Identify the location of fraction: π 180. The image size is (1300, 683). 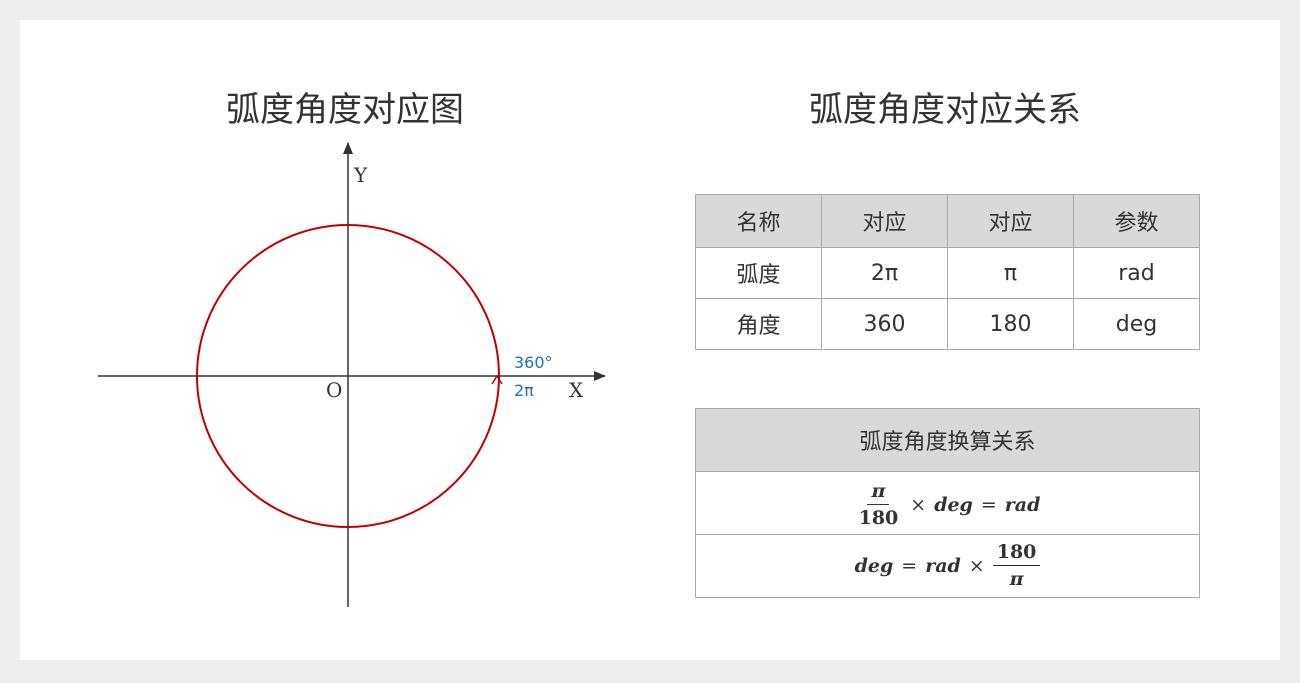
(879, 505).